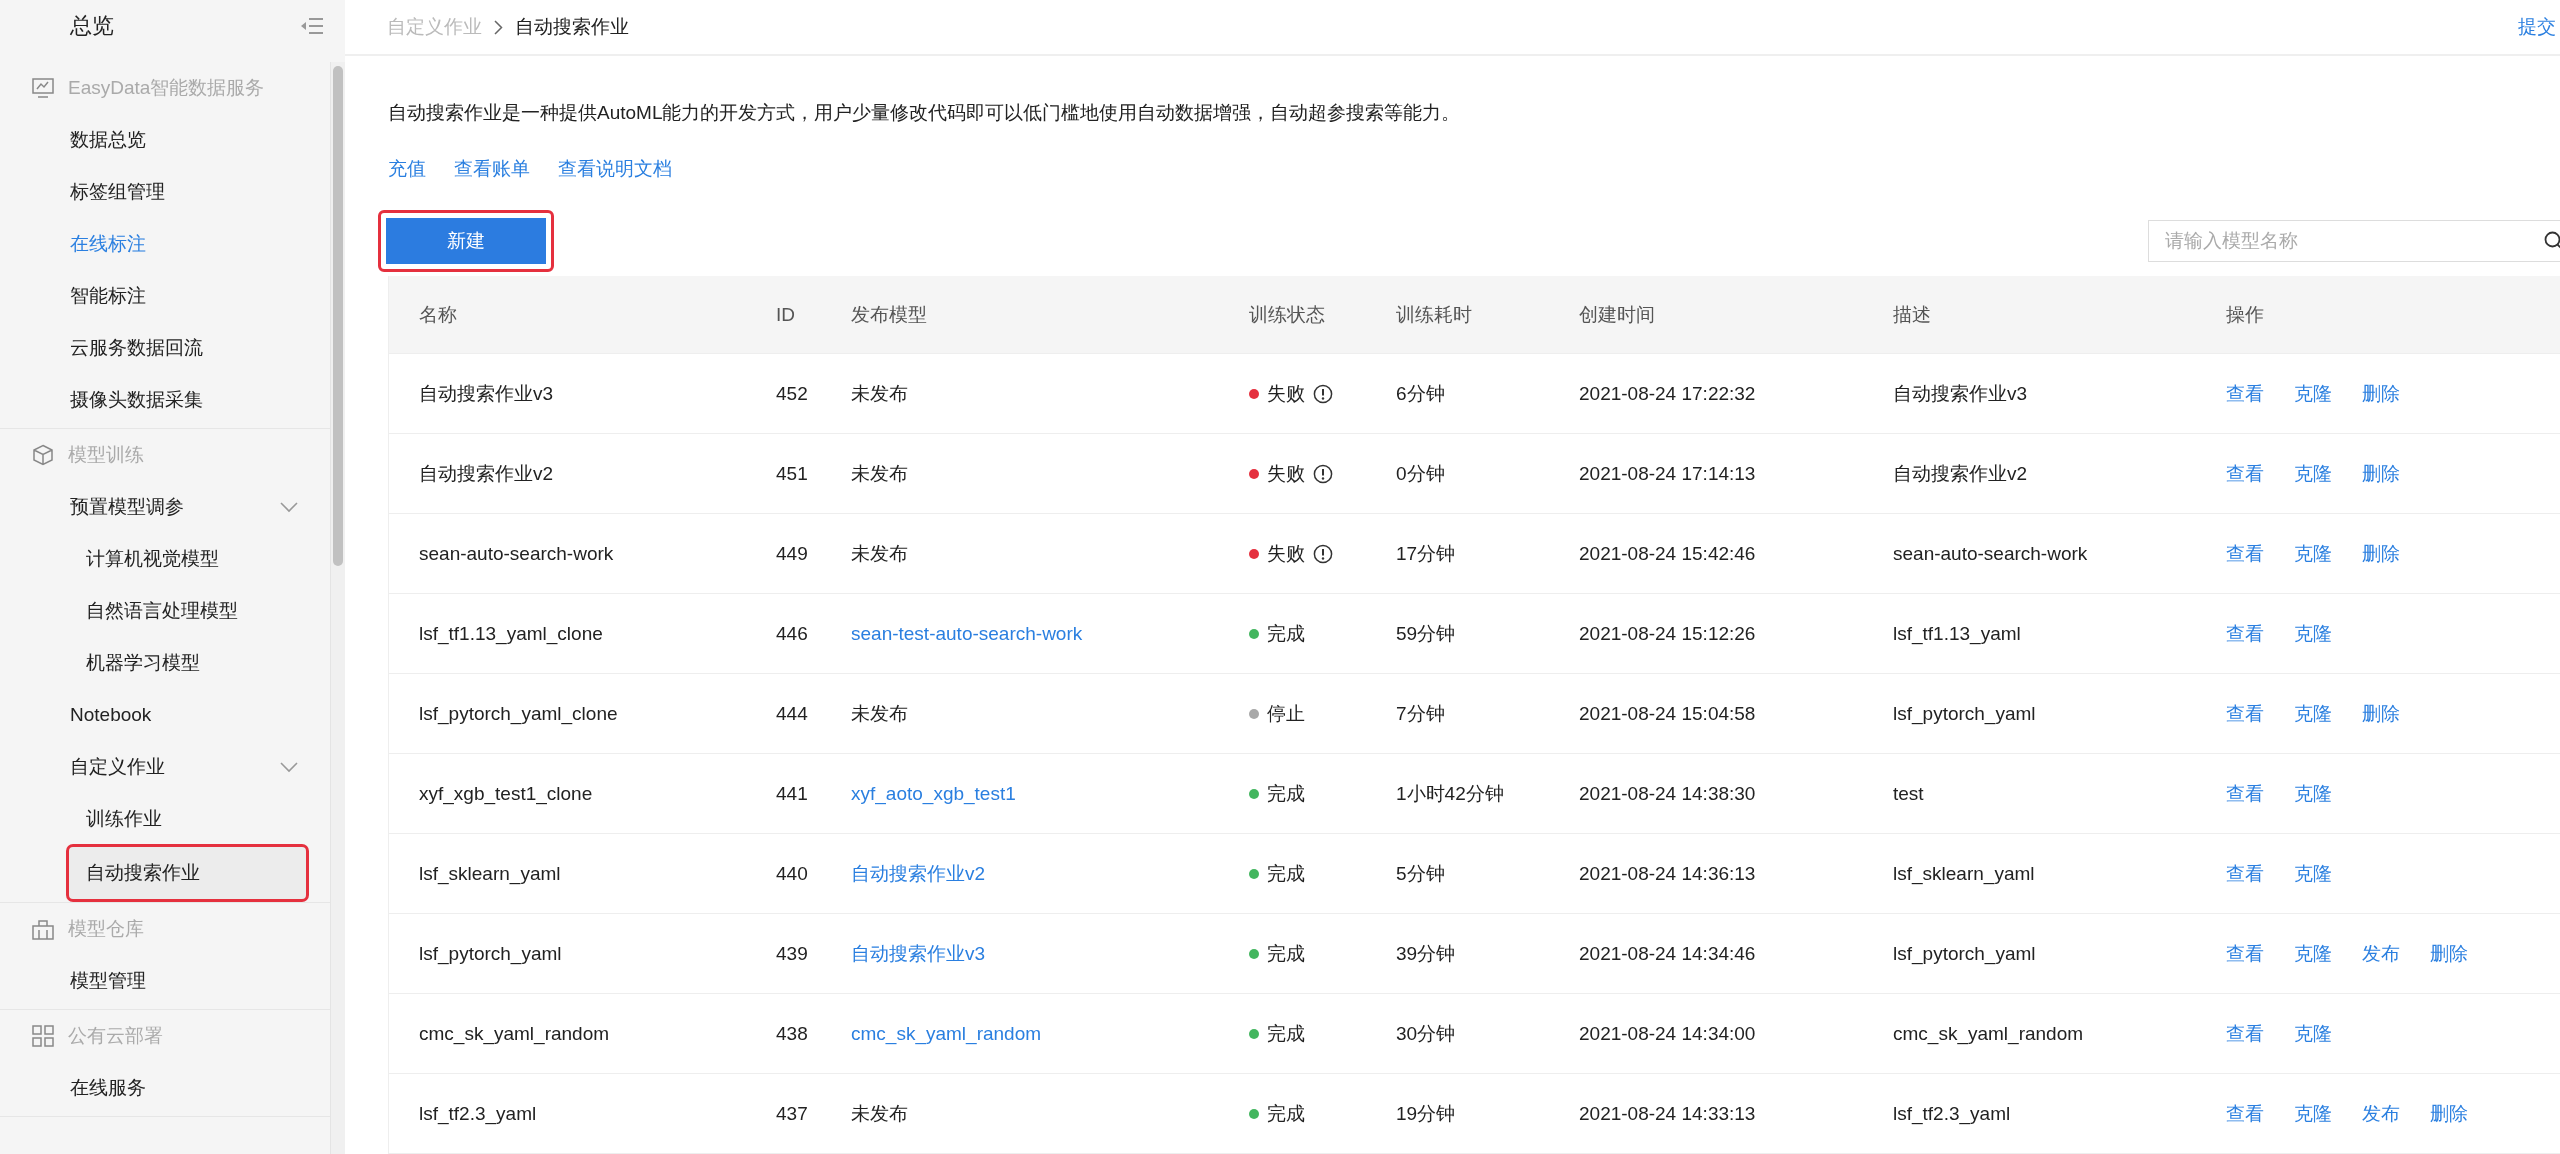 Image resolution: width=2560 pixels, height=1154 pixels. I want to click on sidebar-item: 自然语言处理模型, so click(187, 611).